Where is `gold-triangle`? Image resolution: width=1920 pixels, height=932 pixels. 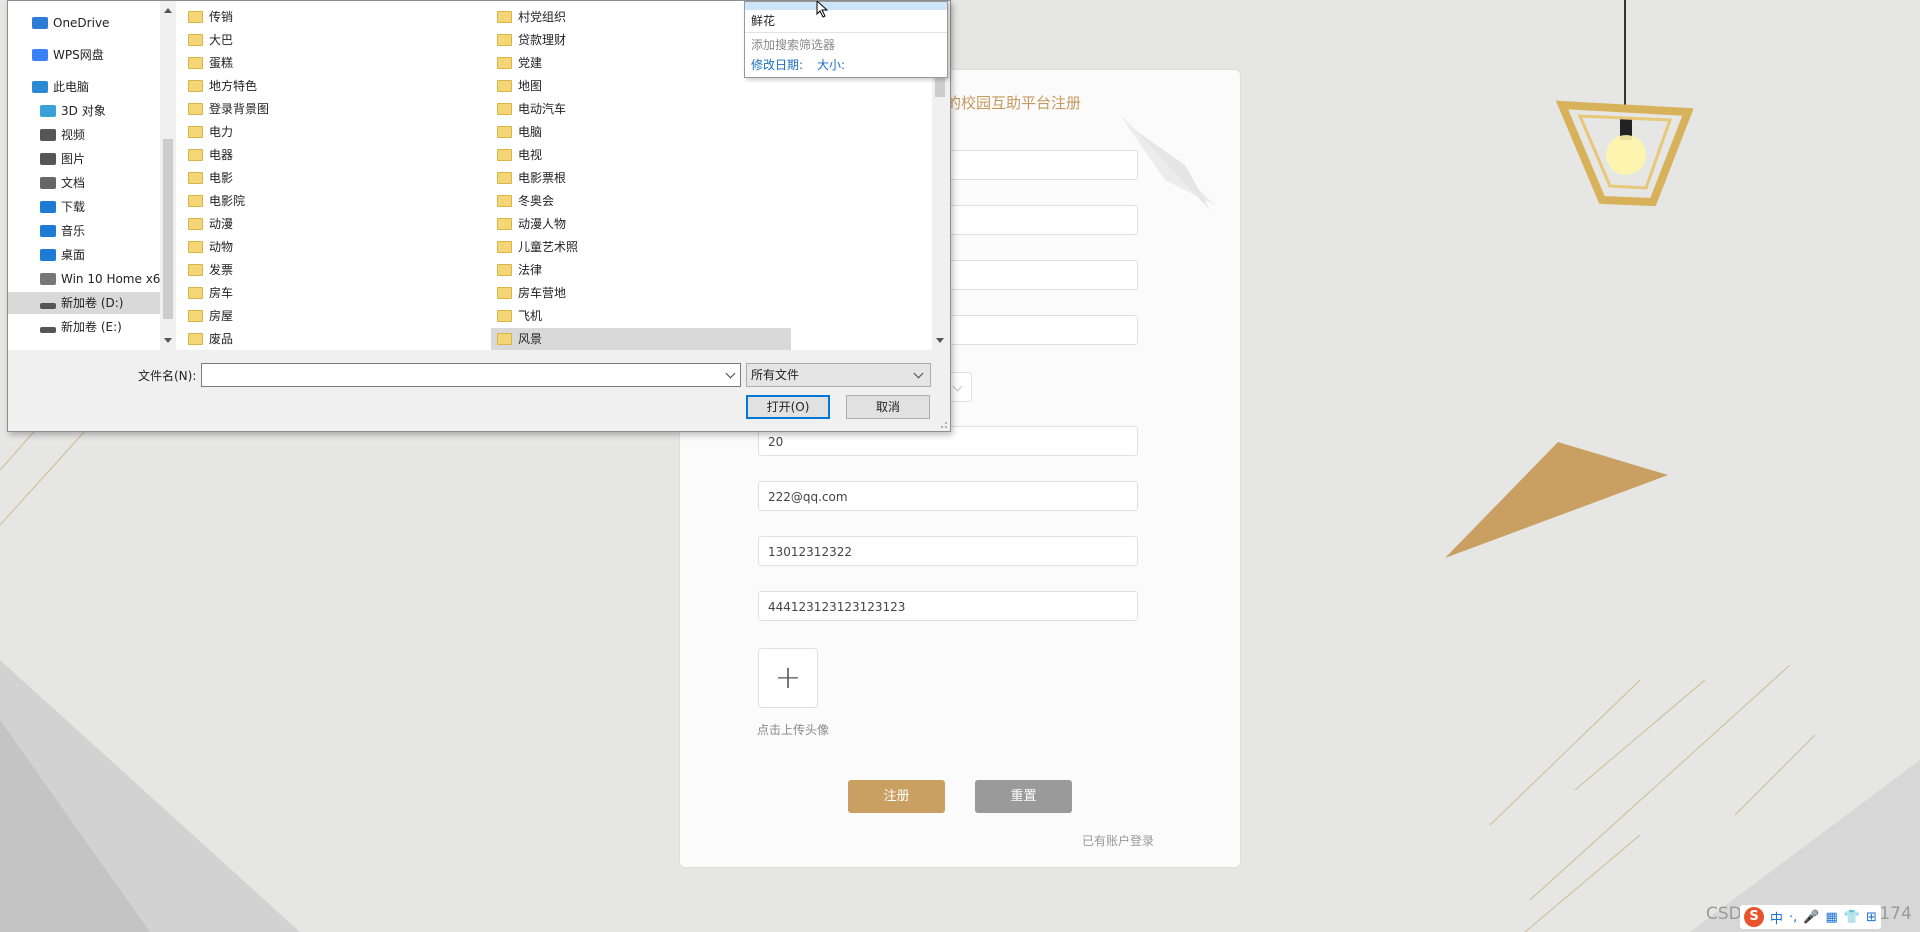
gold-triangle is located at coordinates (1556, 500).